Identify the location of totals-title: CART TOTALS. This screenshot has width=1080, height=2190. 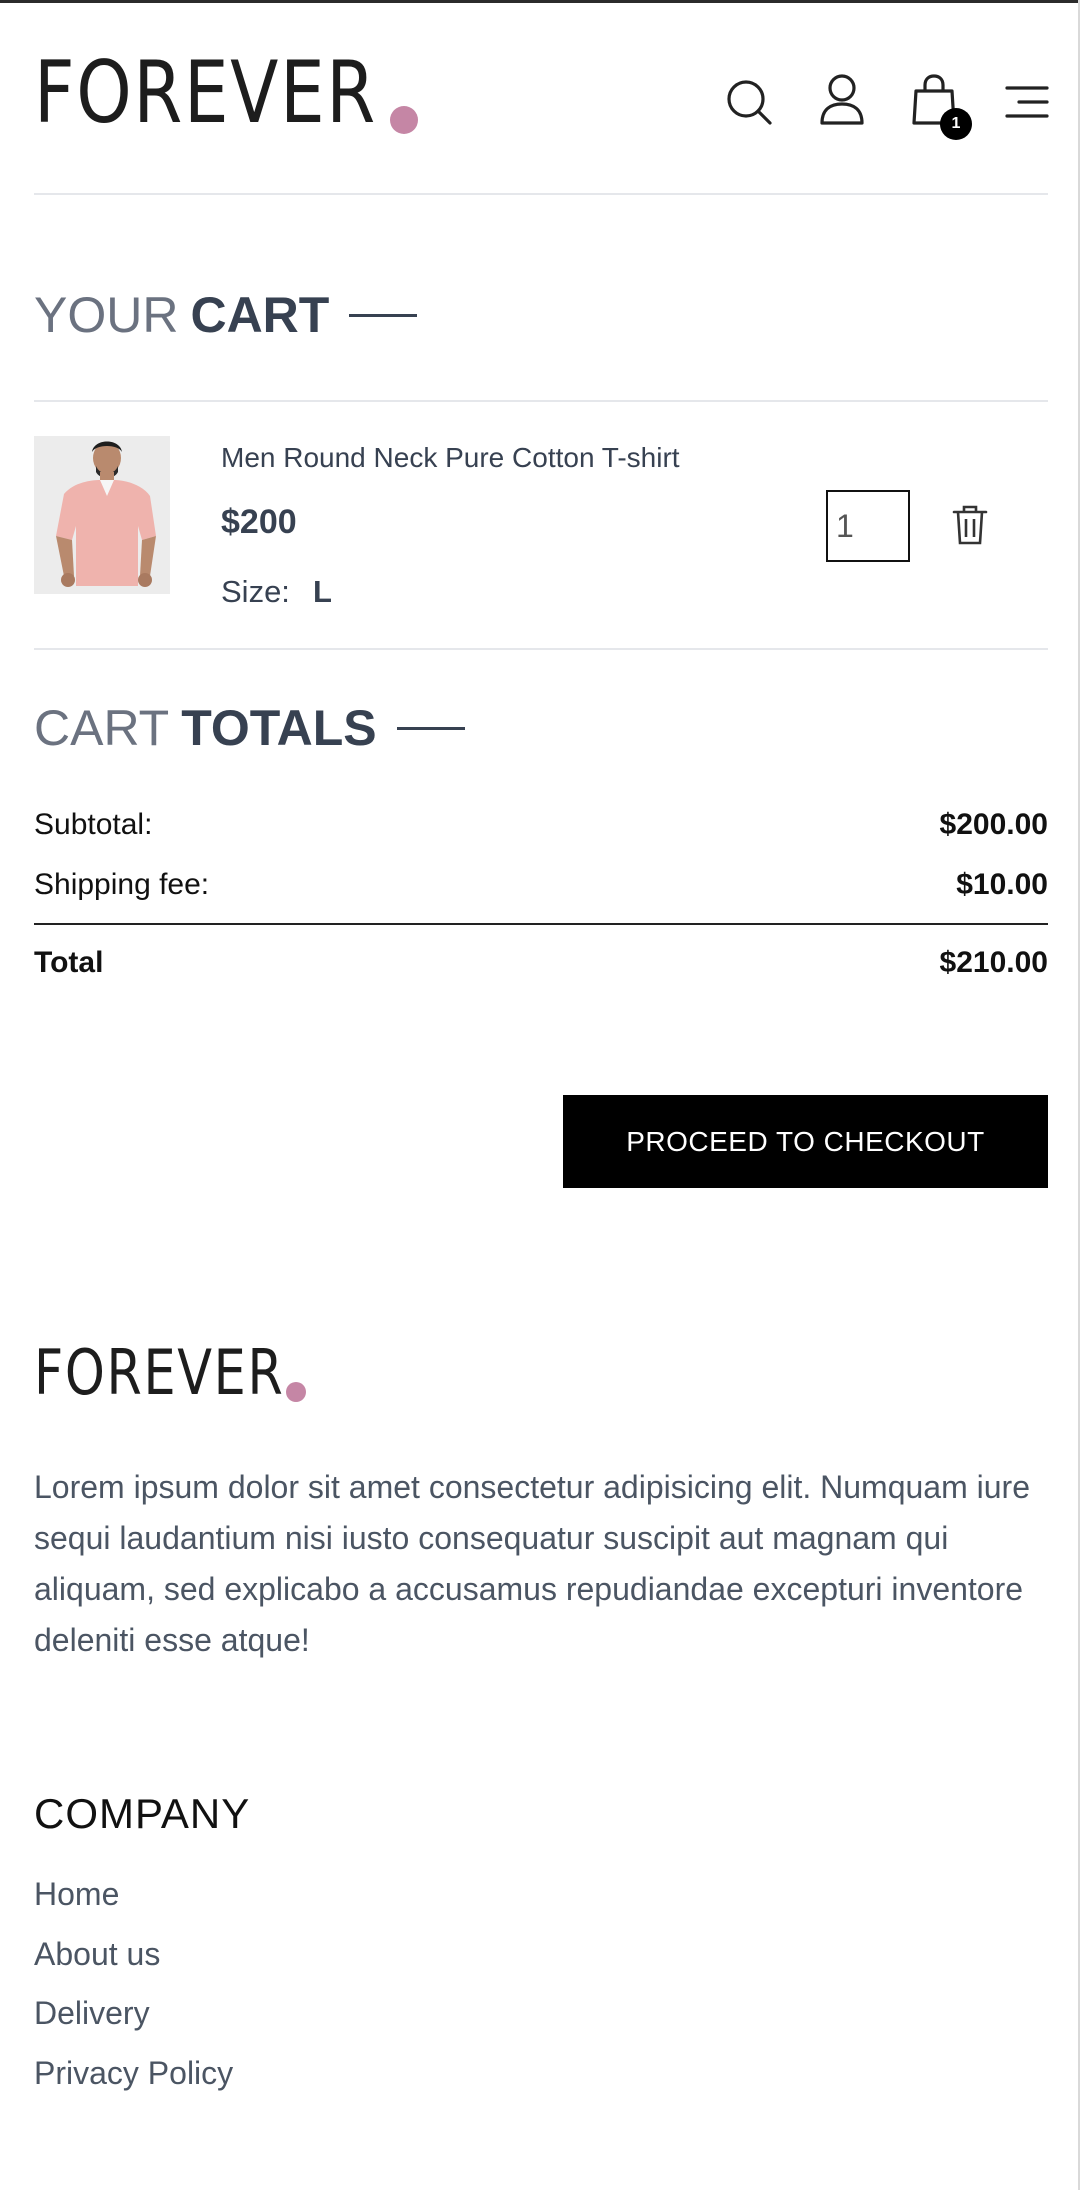
(249, 728).